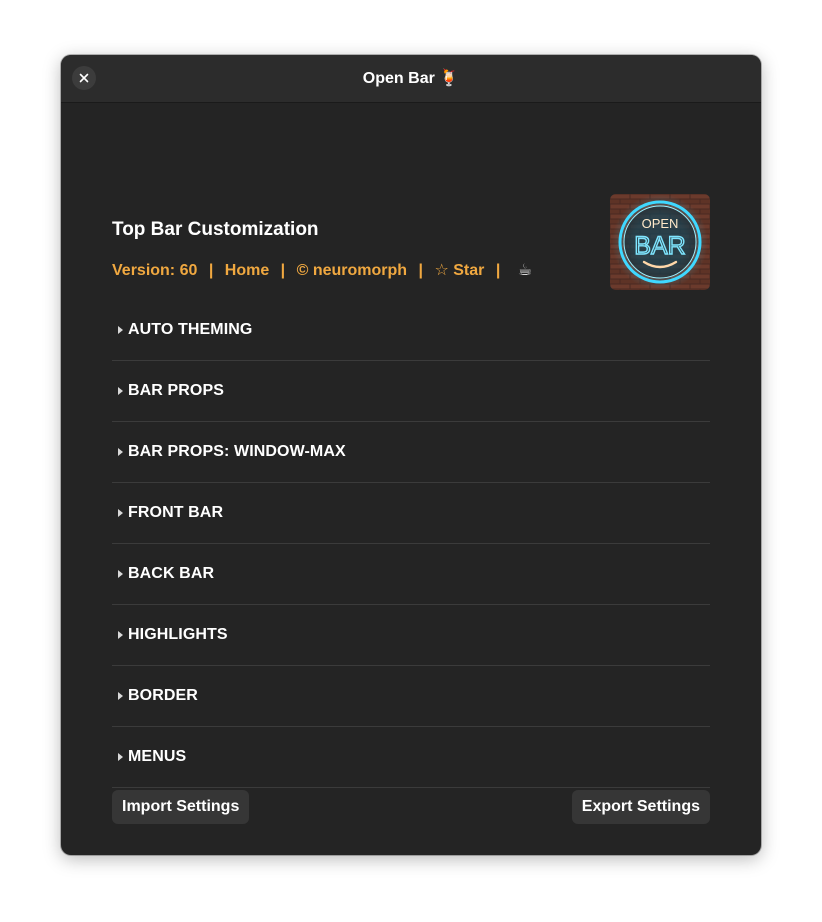 The height and width of the screenshot is (922, 822). Describe the element at coordinates (155, 270) in the screenshot. I see `version-label: Version: 60` at that location.